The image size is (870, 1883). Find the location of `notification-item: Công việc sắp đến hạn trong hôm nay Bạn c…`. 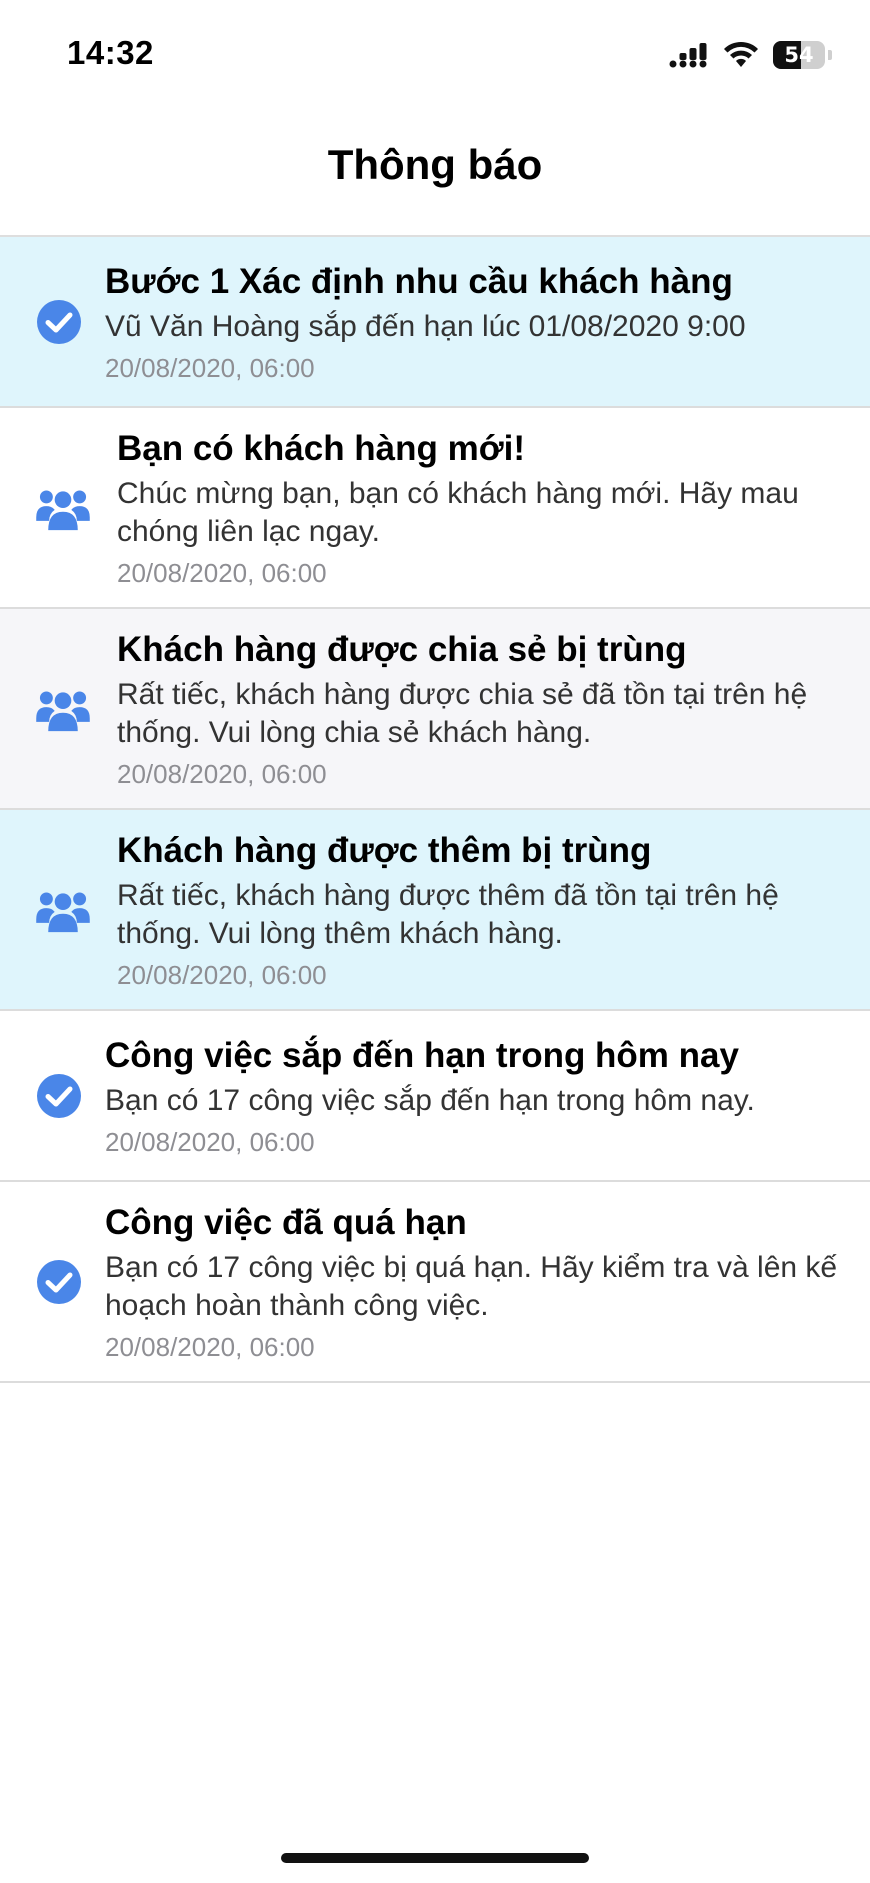

notification-item: Công việc sắp đến hạn trong hôm nay Bạn c… is located at coordinates (435, 1096).